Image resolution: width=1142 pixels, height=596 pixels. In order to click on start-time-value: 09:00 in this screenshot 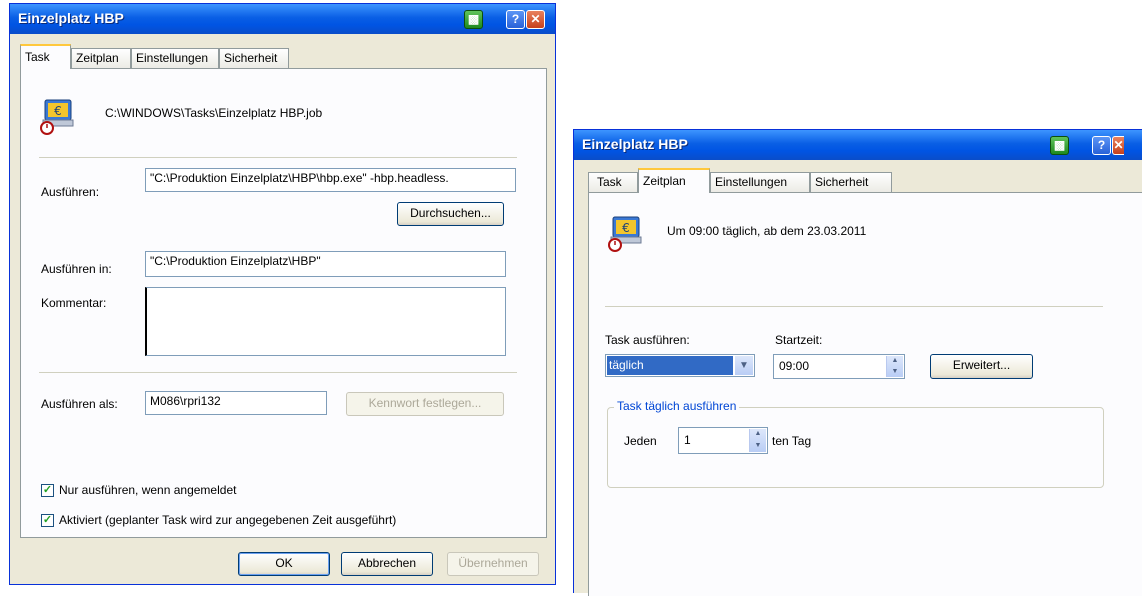, I will do `click(794, 366)`.